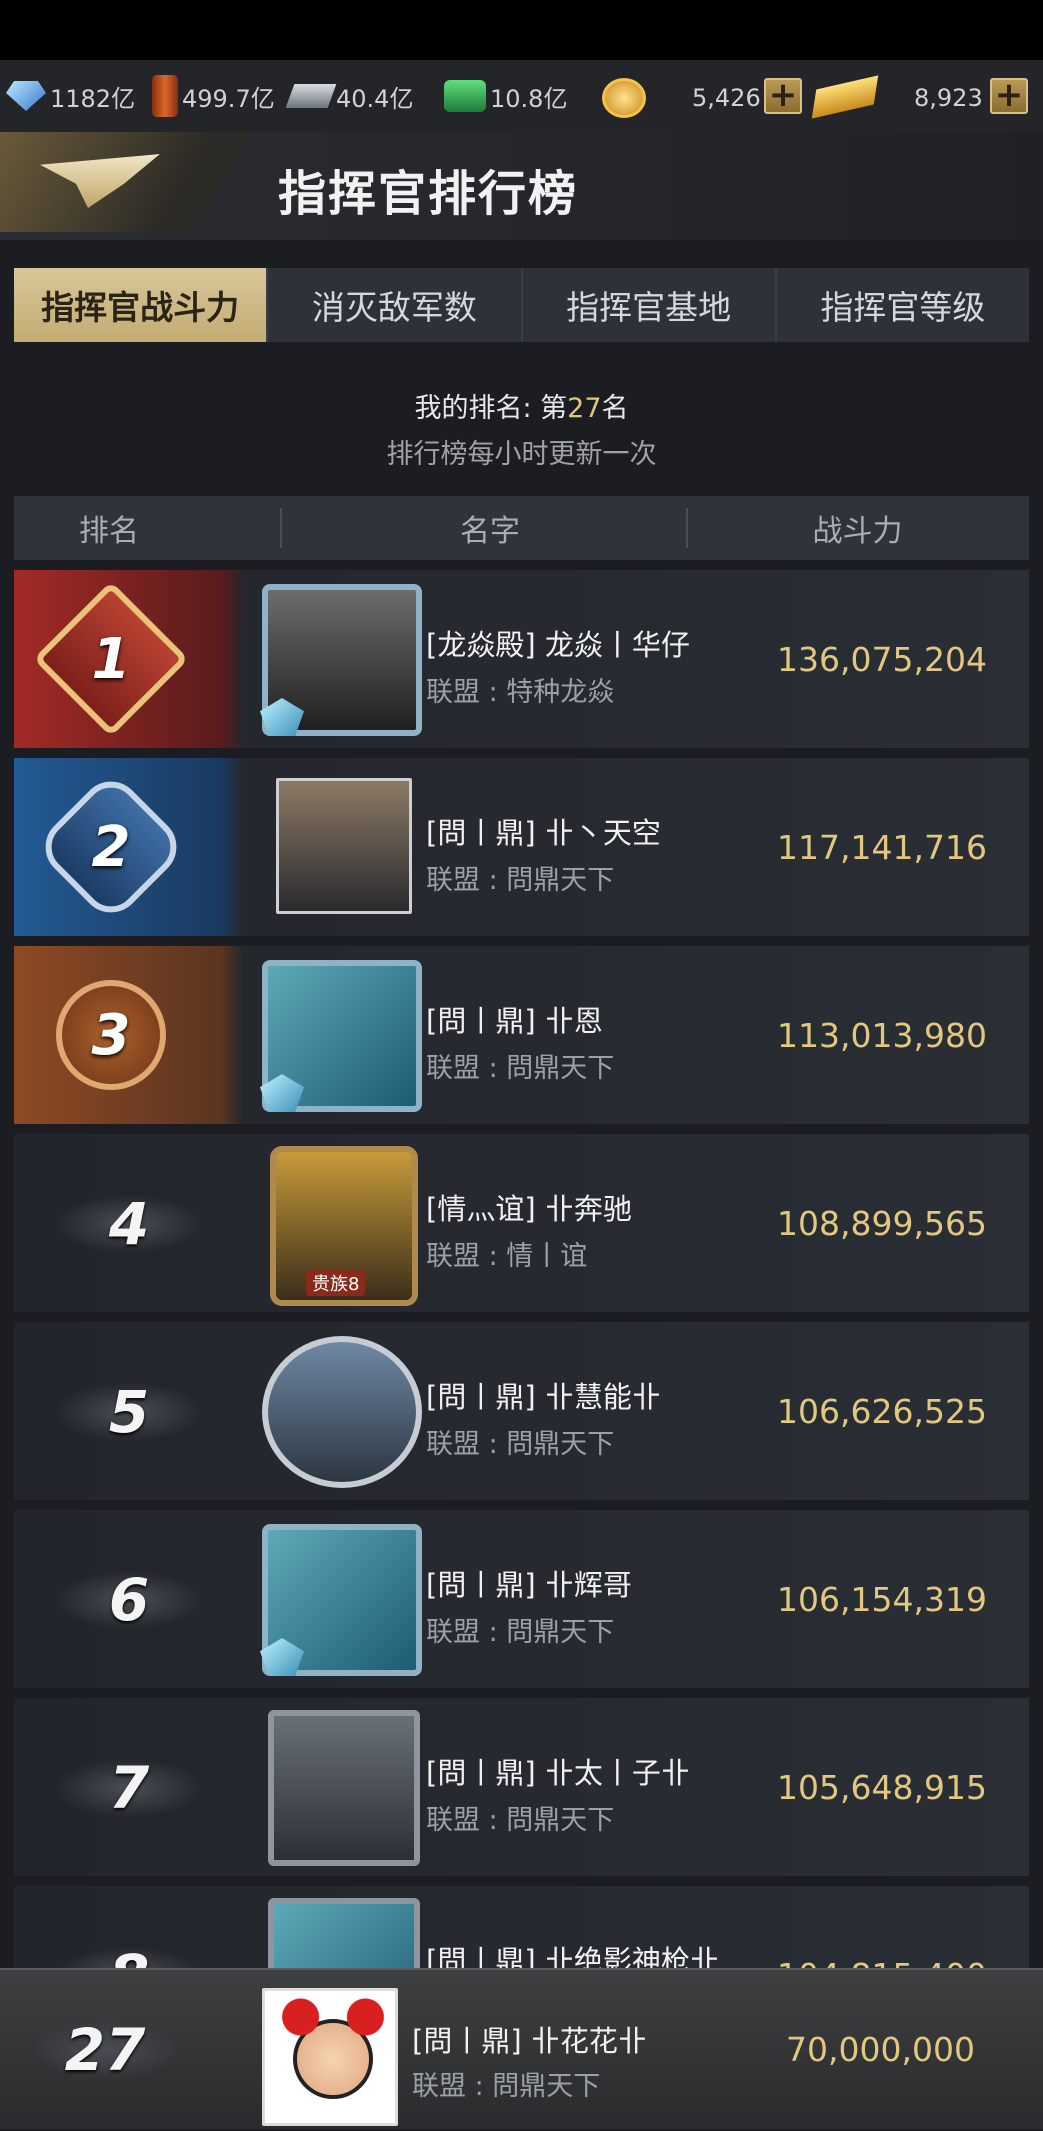 The height and width of the screenshot is (2131, 1043). Describe the element at coordinates (529, 98) in the screenshot. I see `alloy-amount: 10.8亿` at that location.